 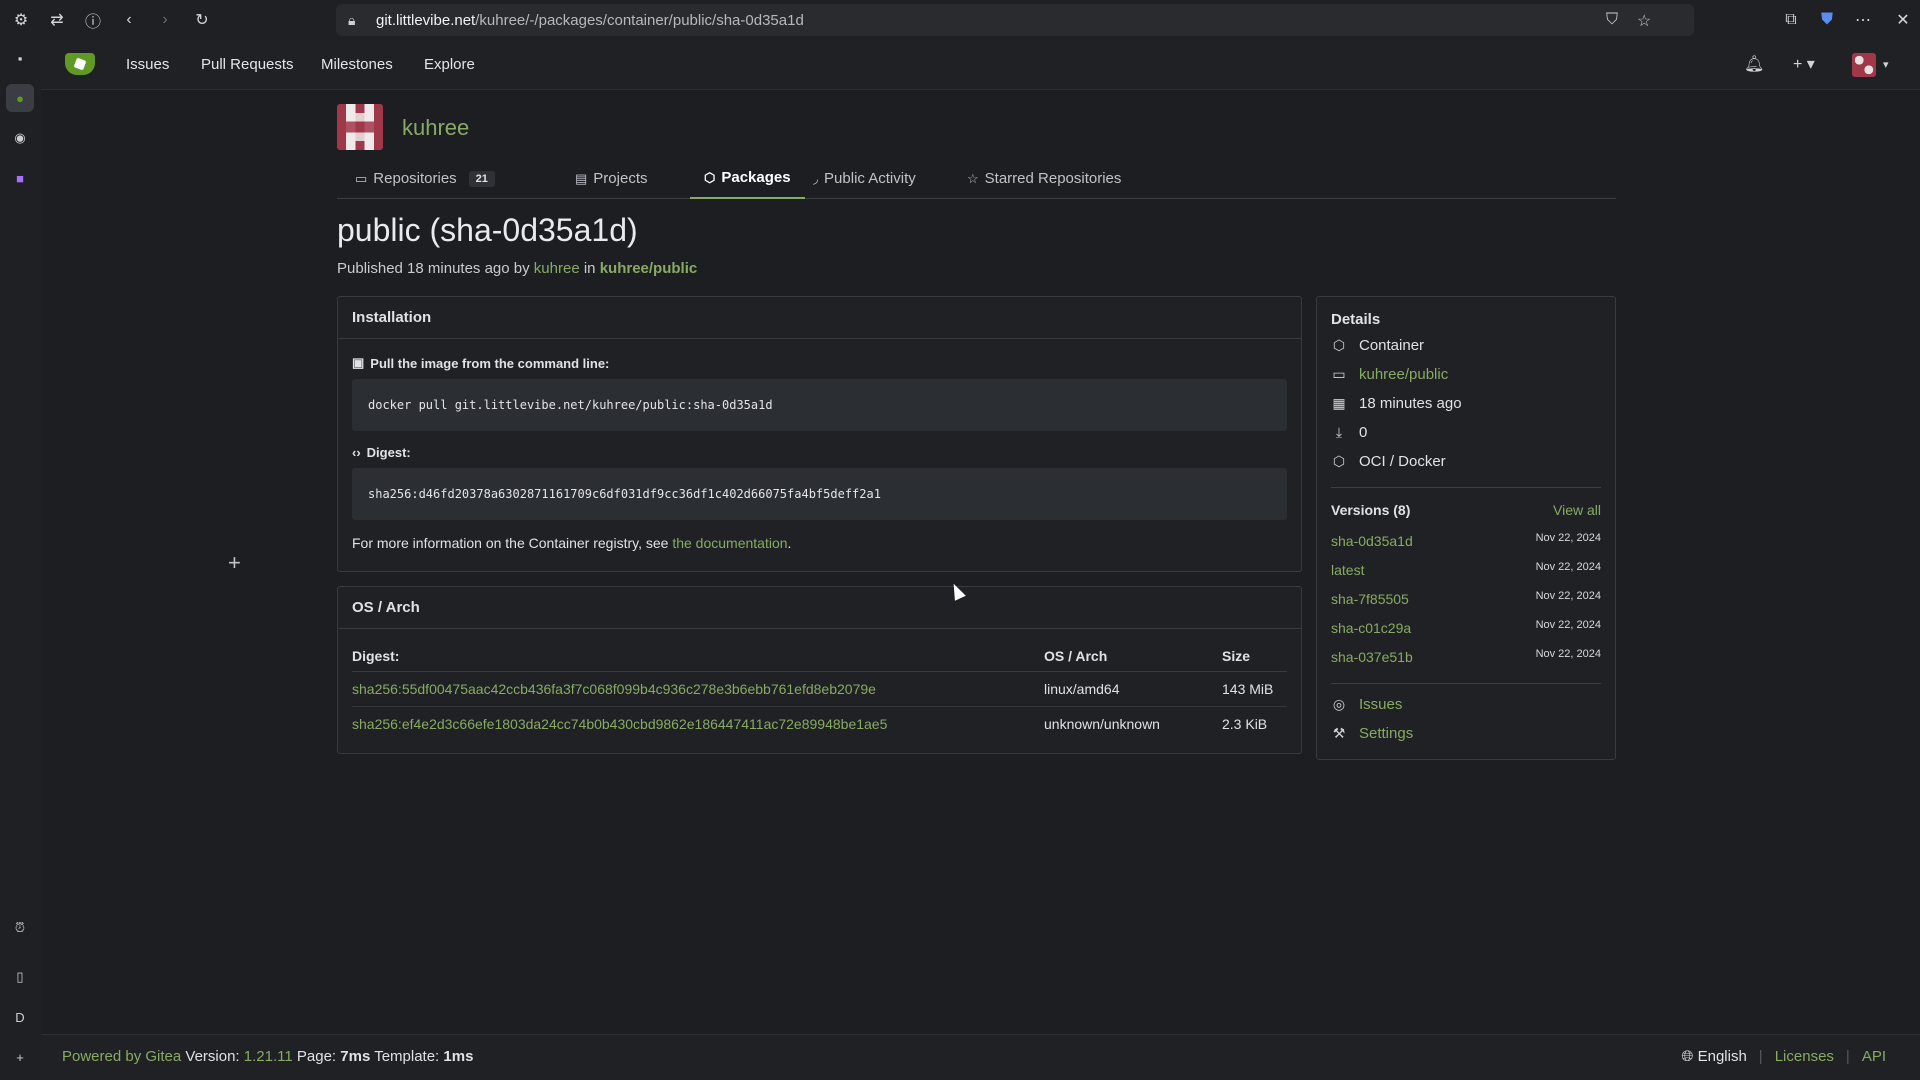 I want to click on sidebar-alarm-icon: ⏰︎, so click(x=20, y=928).